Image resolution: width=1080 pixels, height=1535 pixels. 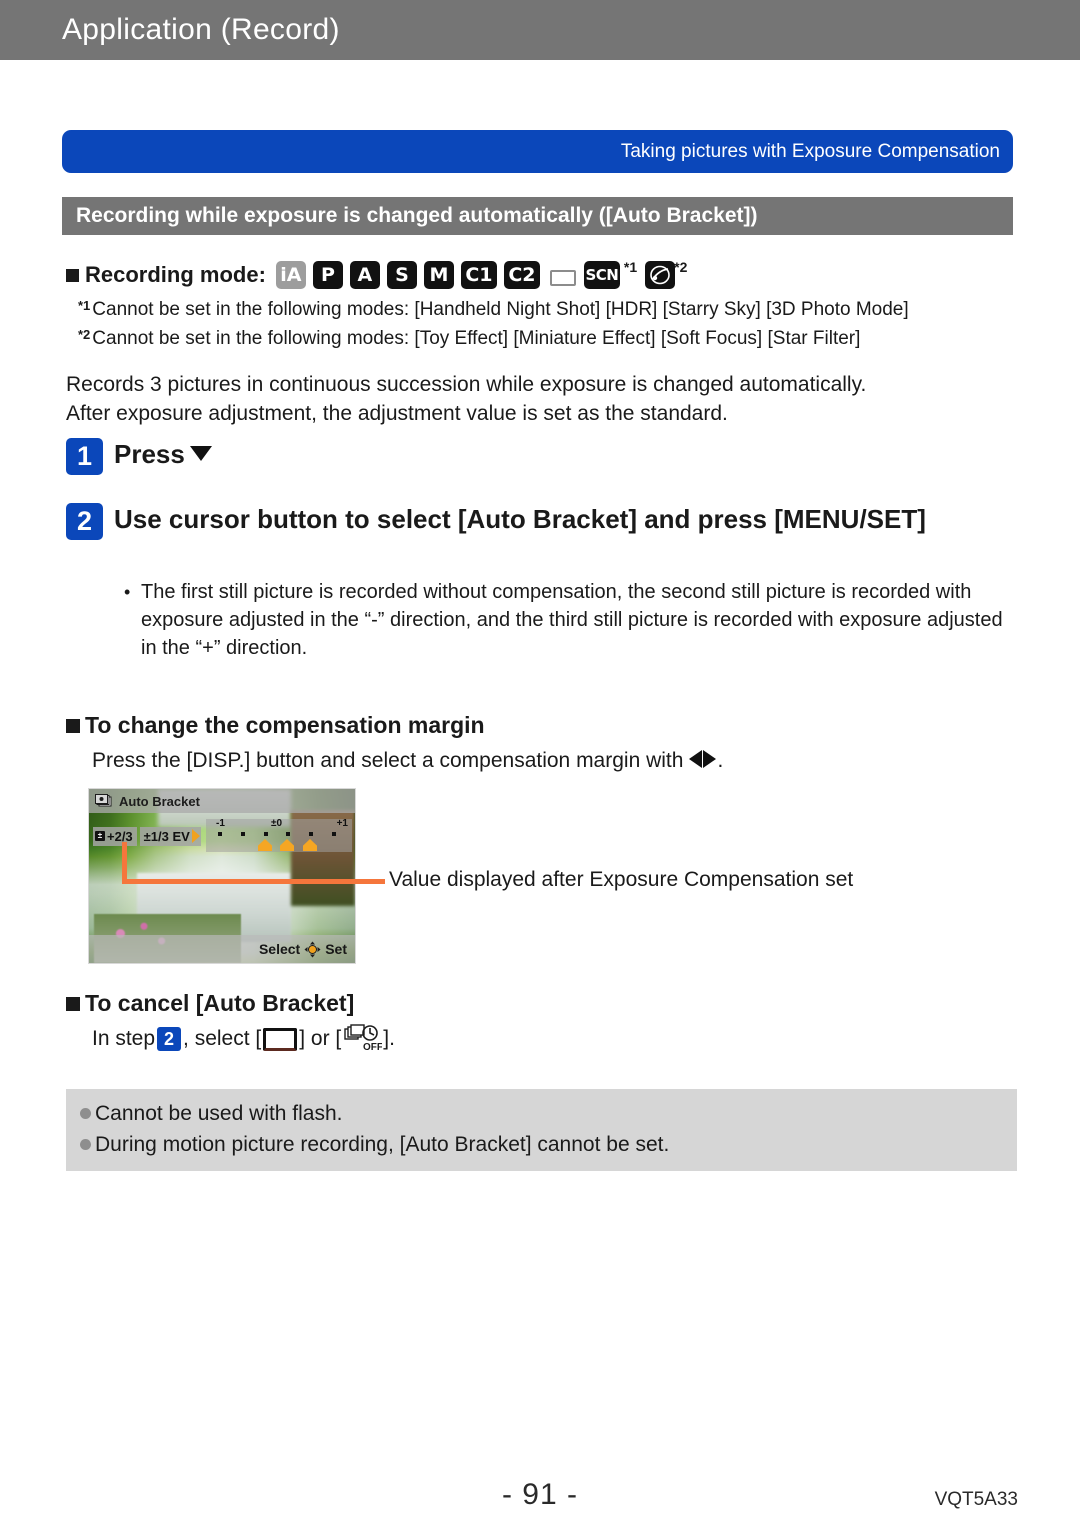 I want to click on camera-footer-set-label: Set, so click(x=336, y=949).